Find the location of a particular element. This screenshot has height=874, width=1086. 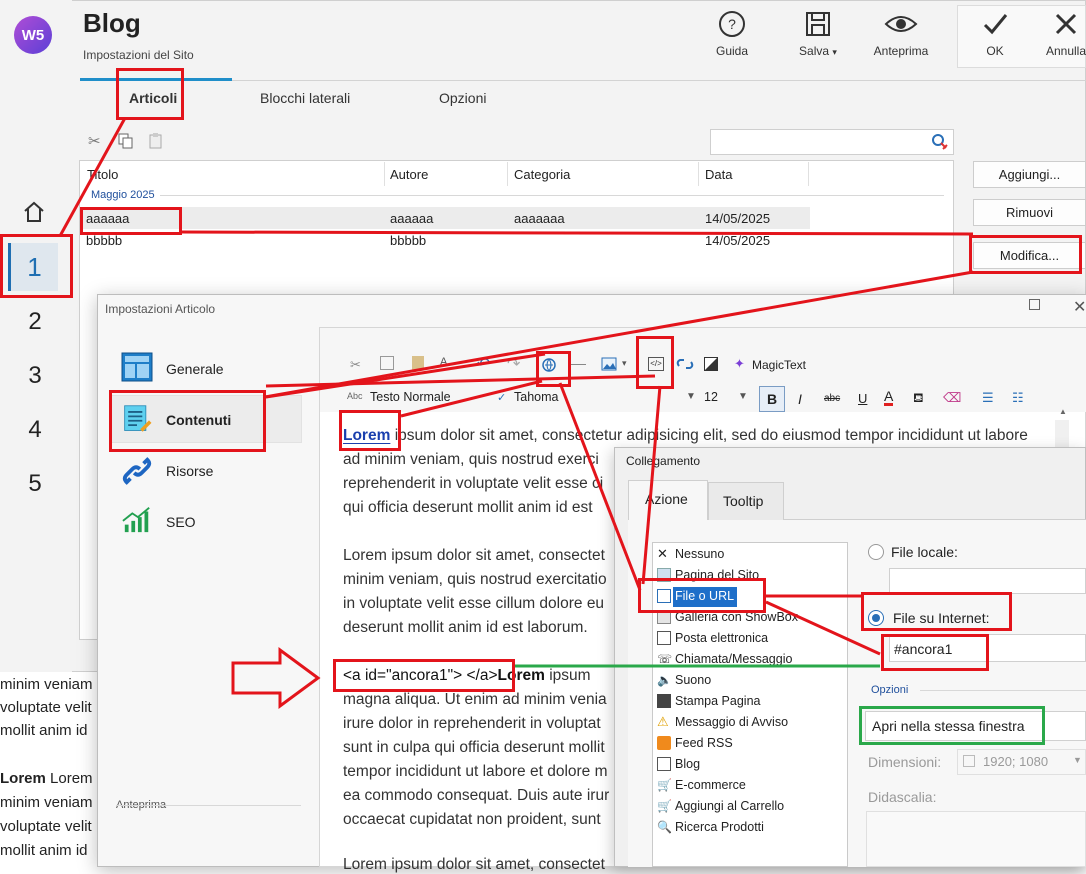

row-title: bbbbb is located at coordinates (104, 240).